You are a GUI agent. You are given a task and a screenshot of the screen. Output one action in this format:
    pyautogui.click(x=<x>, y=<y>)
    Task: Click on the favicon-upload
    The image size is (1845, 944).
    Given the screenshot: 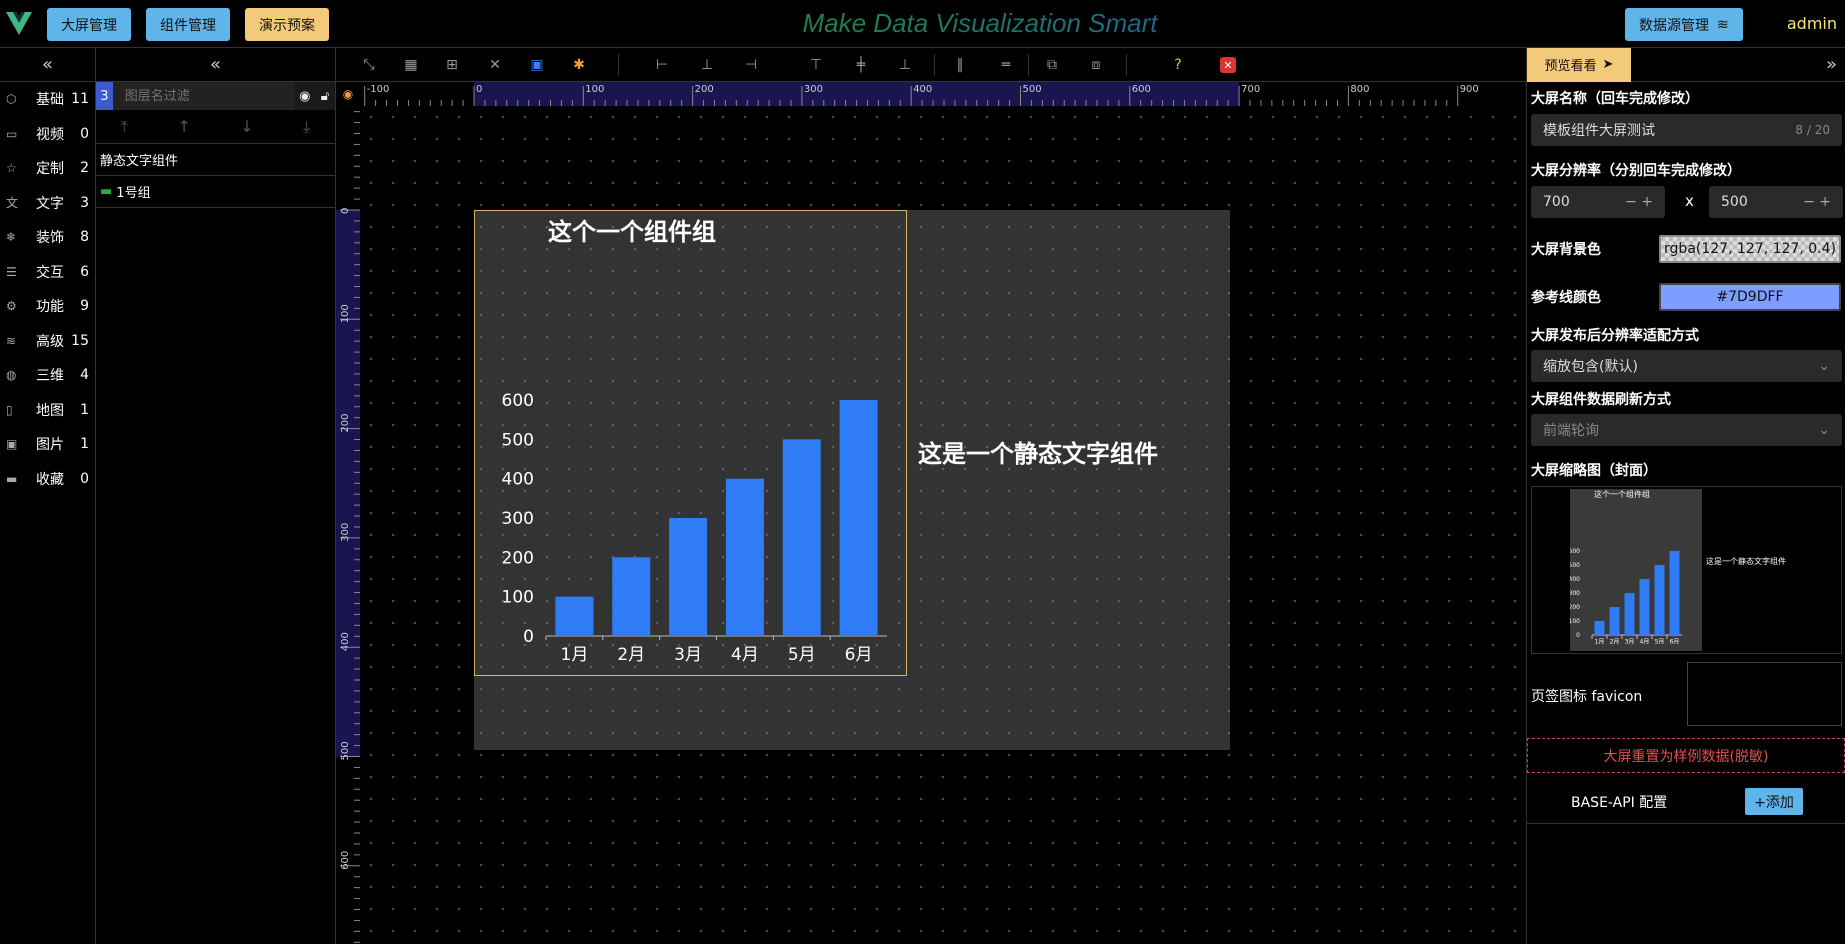 What is the action you would take?
    pyautogui.click(x=1764, y=694)
    